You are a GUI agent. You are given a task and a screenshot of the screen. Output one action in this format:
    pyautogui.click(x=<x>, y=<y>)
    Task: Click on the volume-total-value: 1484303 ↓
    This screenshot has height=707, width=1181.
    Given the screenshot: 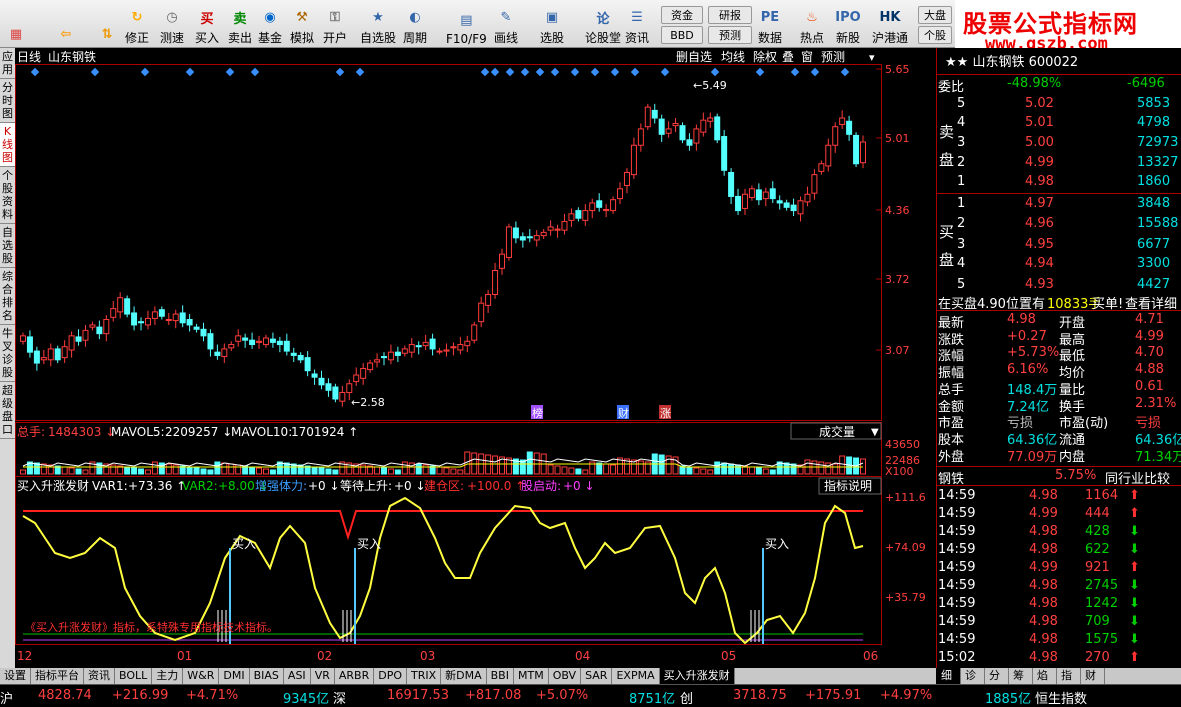 What is the action you would take?
    pyautogui.click(x=81, y=432)
    